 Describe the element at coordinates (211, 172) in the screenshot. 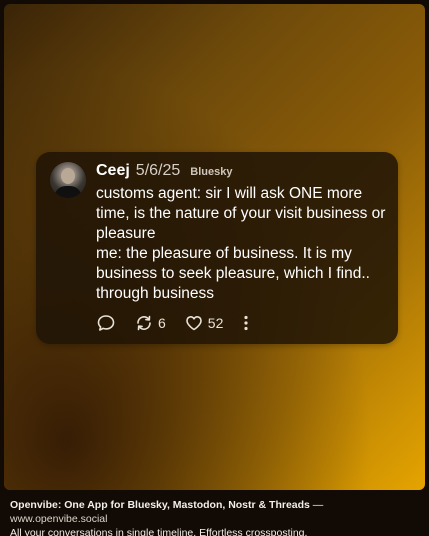

I see `network-badge: Bluesky` at that location.